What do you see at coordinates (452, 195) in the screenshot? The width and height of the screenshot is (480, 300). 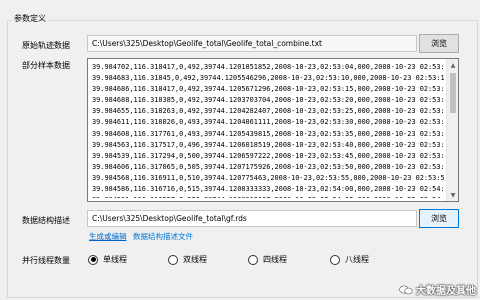 I see `scroll-down-icon: ▼` at bounding box center [452, 195].